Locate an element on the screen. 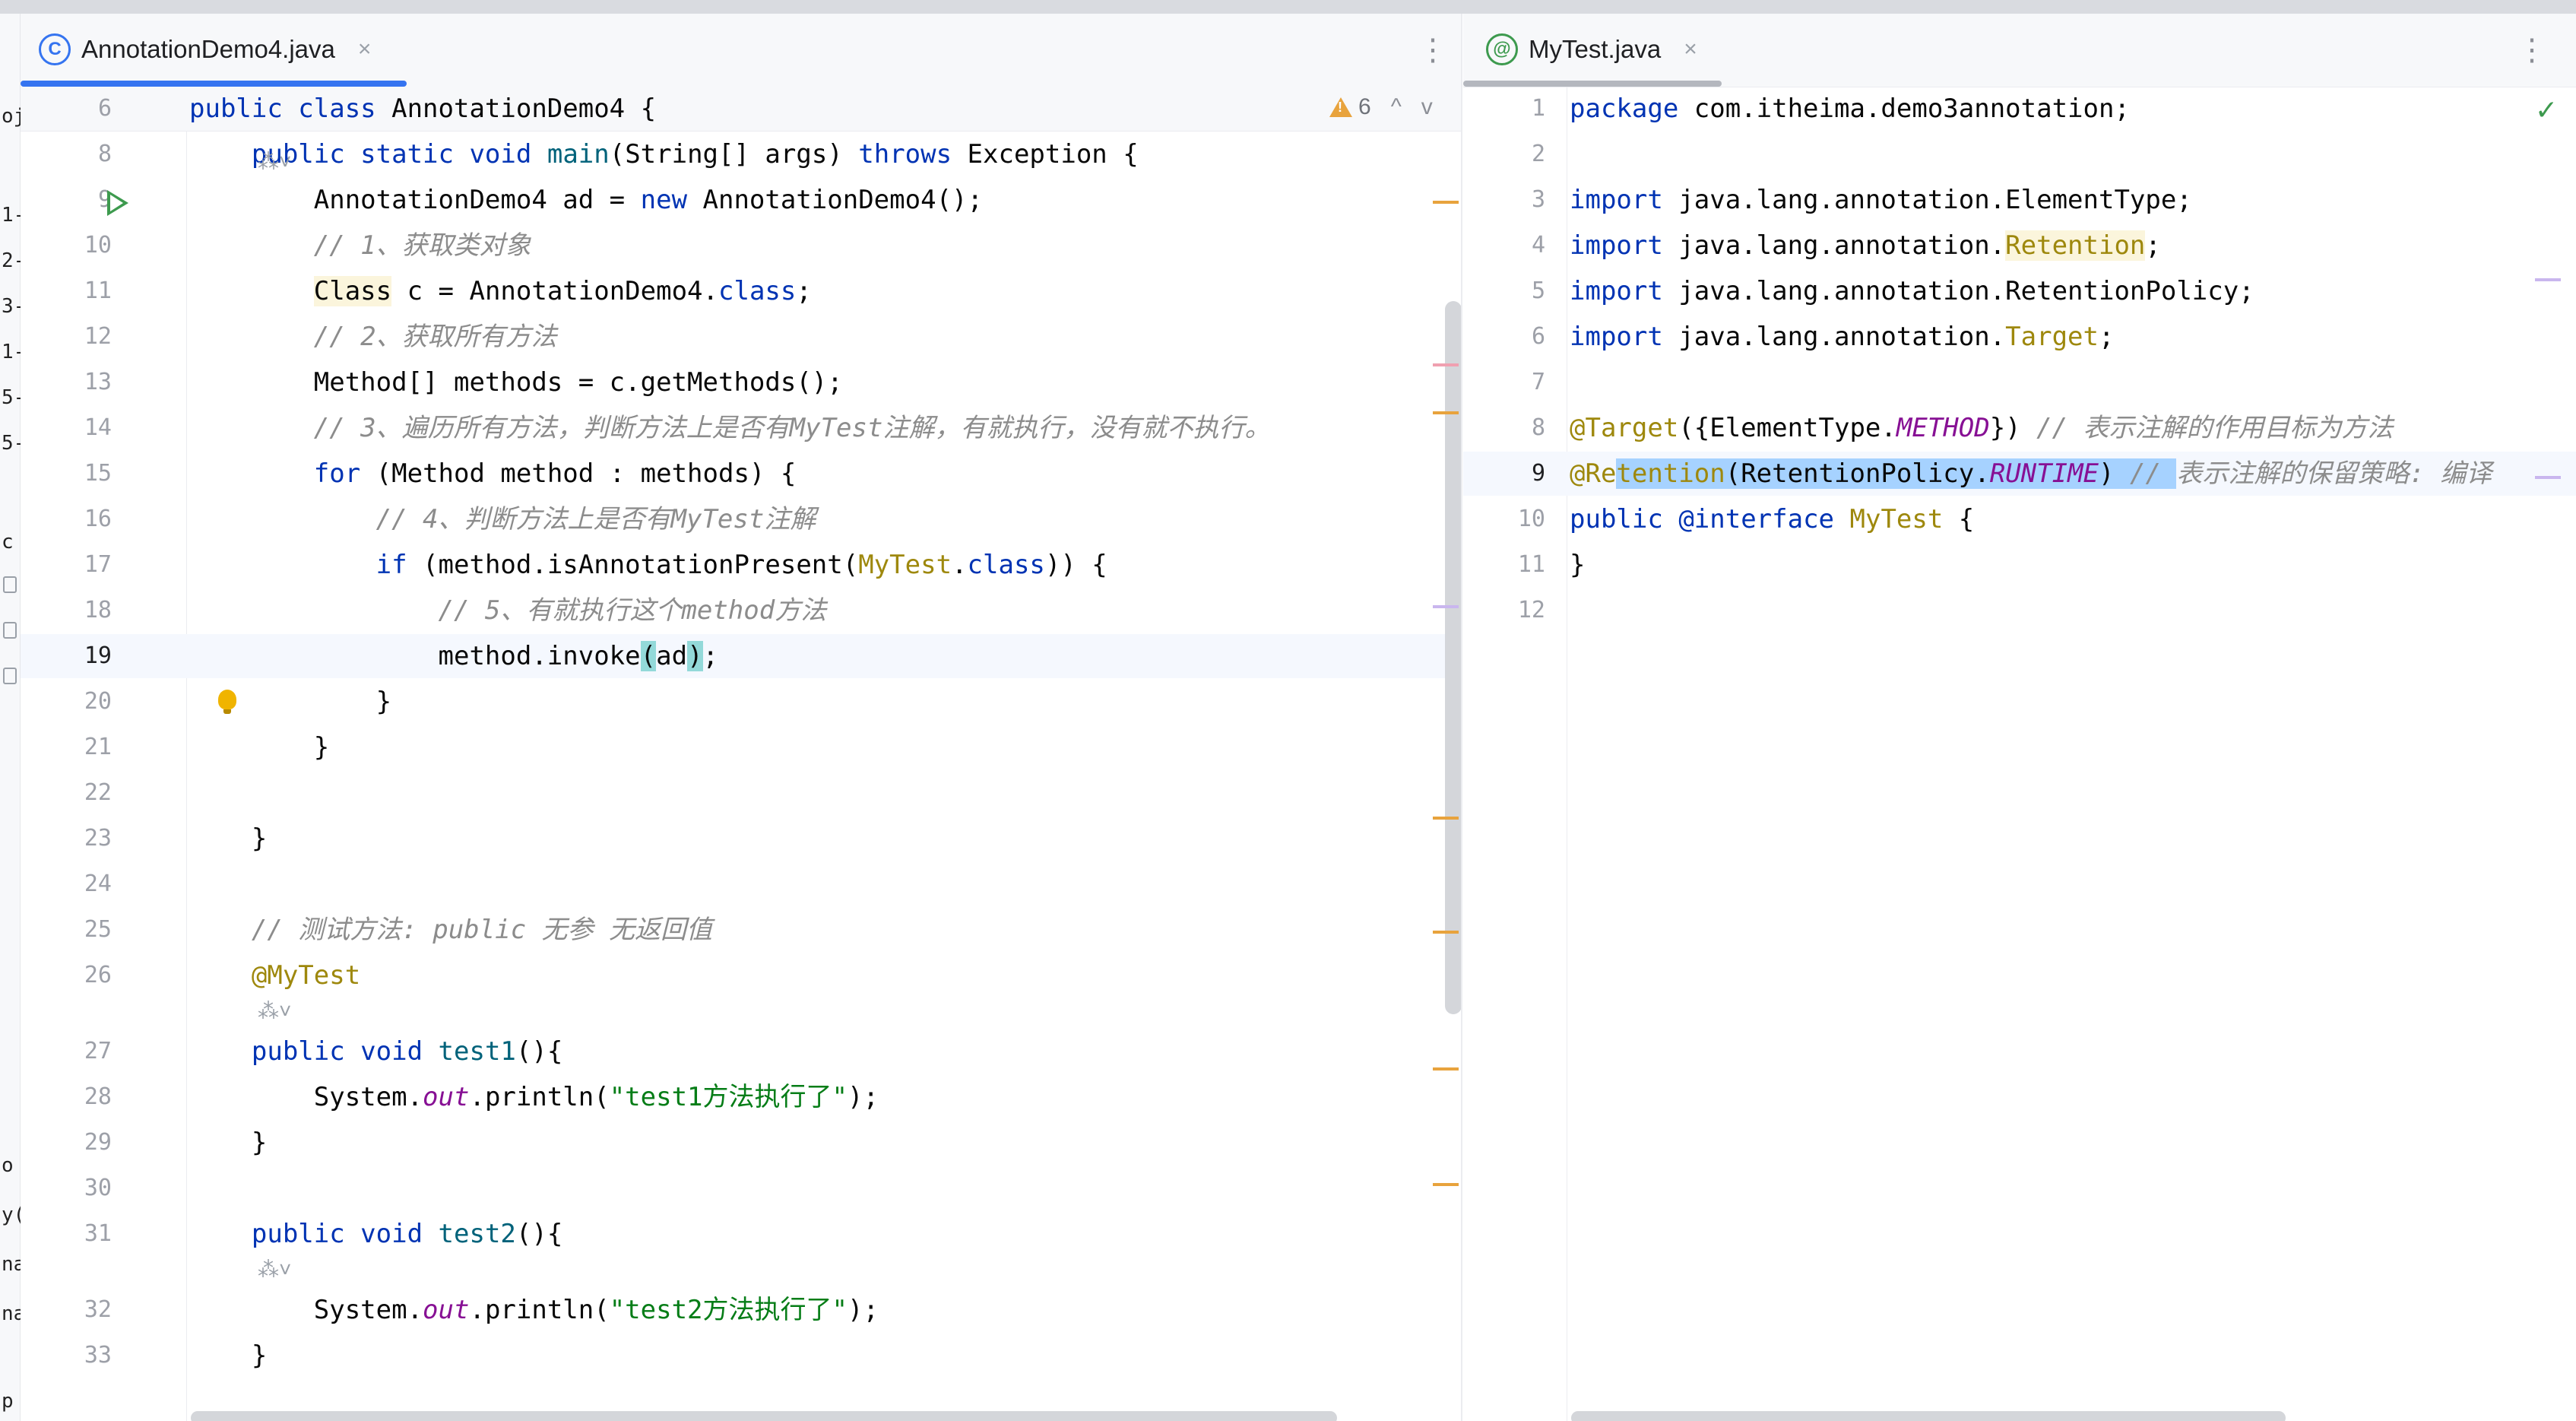 Image resolution: width=2576 pixels, height=1421 pixels. code-text: public class AnnotationDemo4 { is located at coordinates (422, 109).